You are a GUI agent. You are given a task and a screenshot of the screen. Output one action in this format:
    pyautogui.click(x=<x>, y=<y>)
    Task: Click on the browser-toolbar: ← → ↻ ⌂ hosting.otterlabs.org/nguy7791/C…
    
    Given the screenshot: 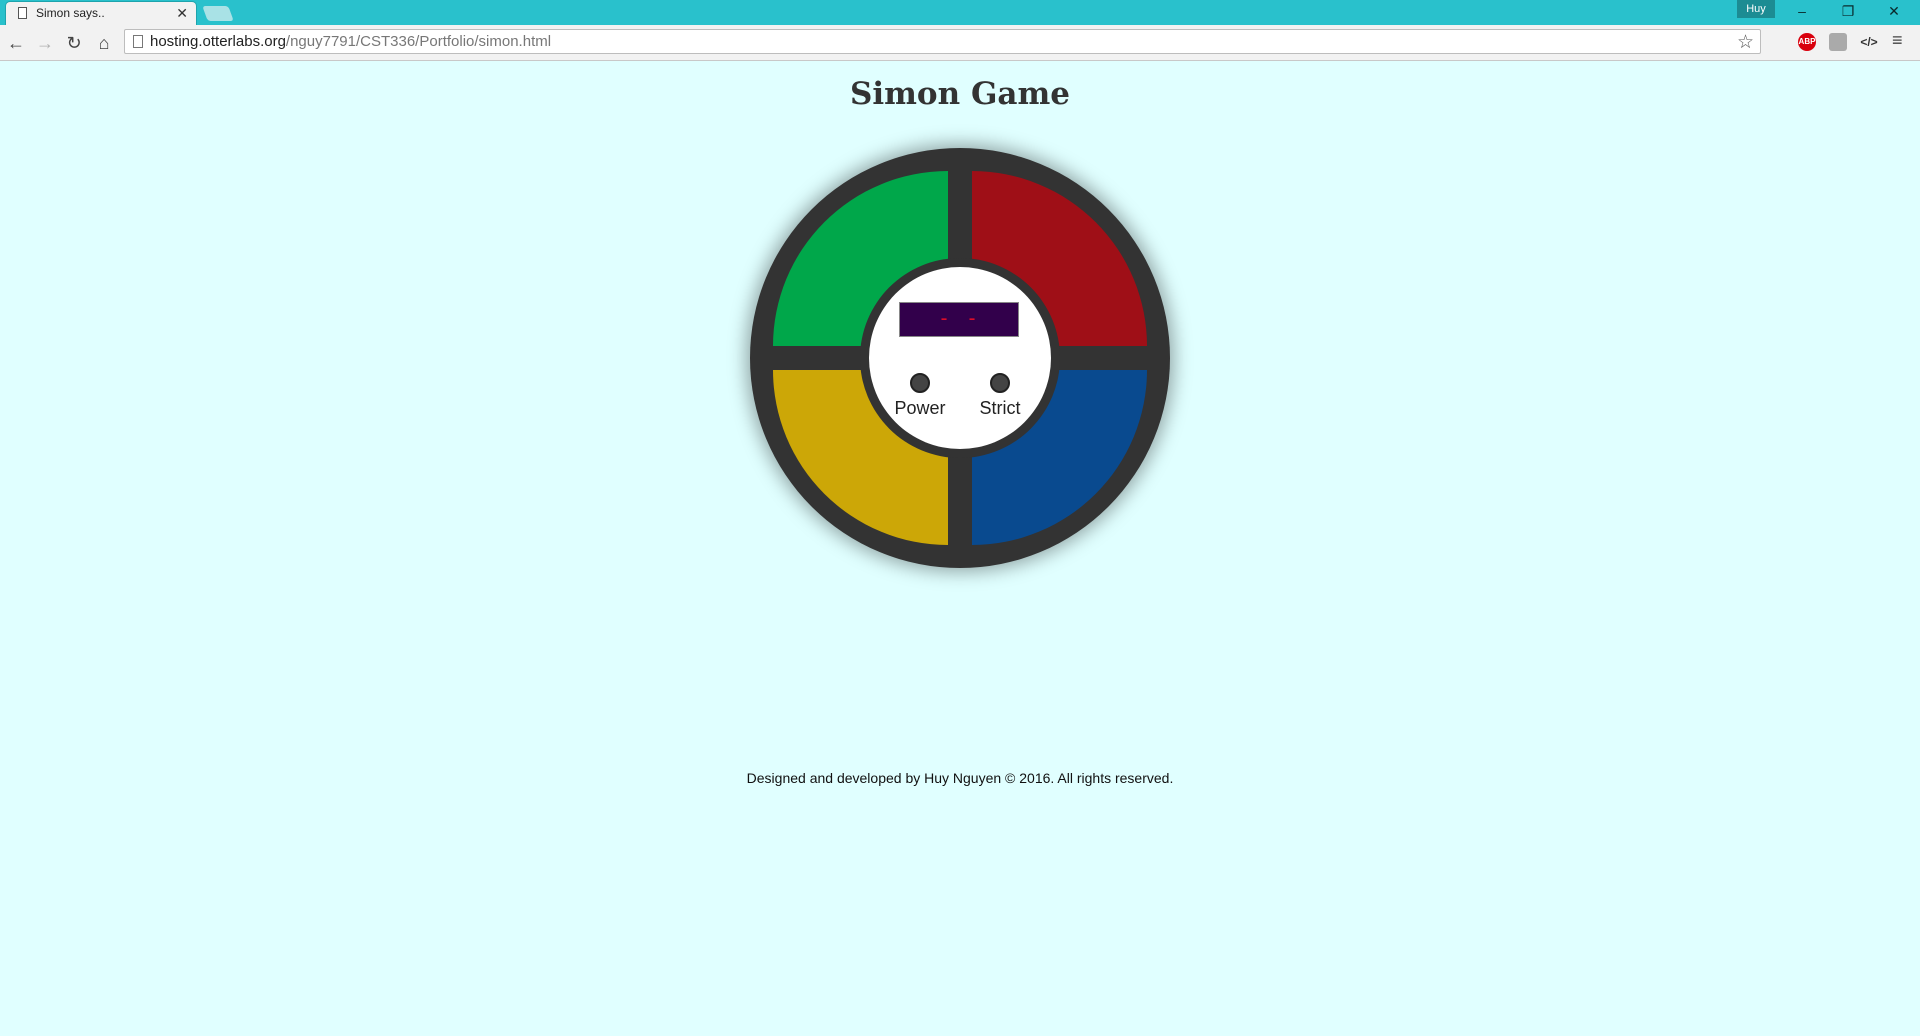 What is the action you would take?
    pyautogui.click(x=960, y=43)
    